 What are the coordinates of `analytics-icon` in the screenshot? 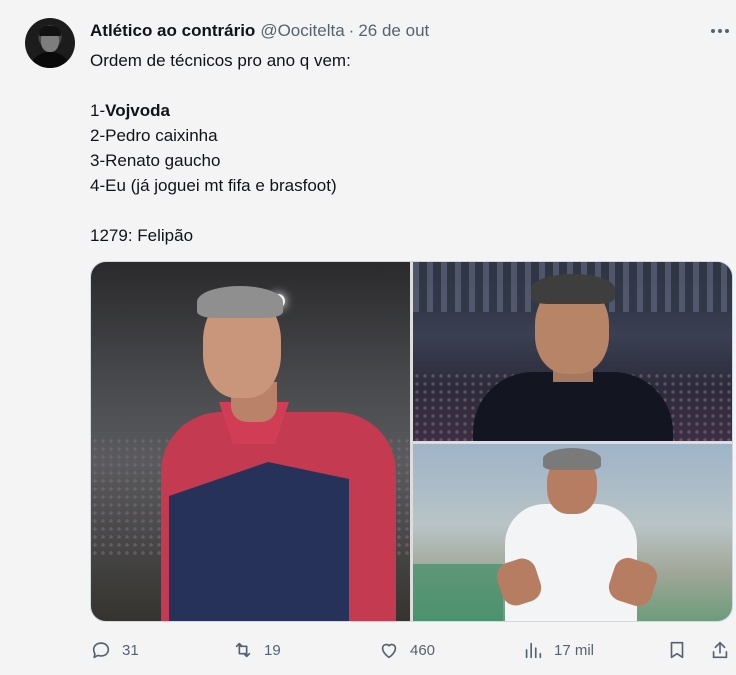 It's located at (533, 650).